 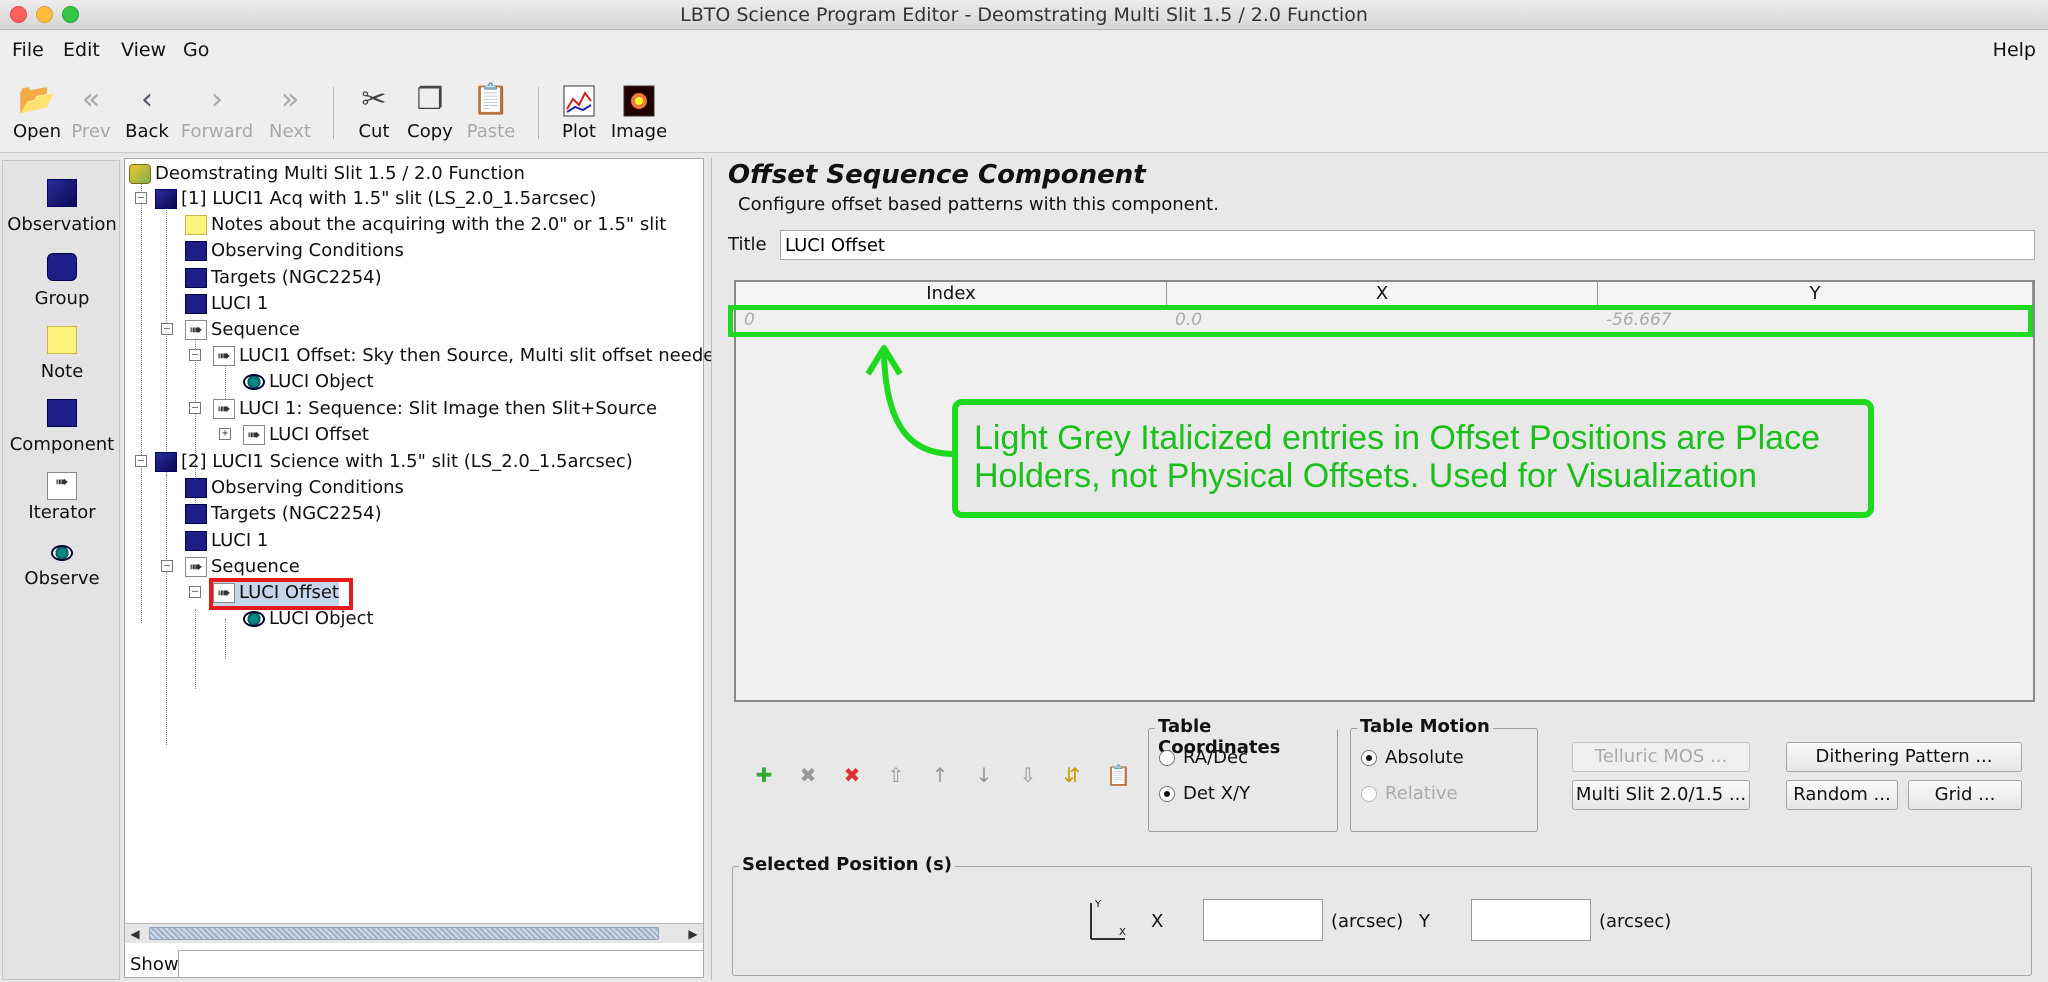 I want to click on show-filter: Show, so click(x=414, y=964).